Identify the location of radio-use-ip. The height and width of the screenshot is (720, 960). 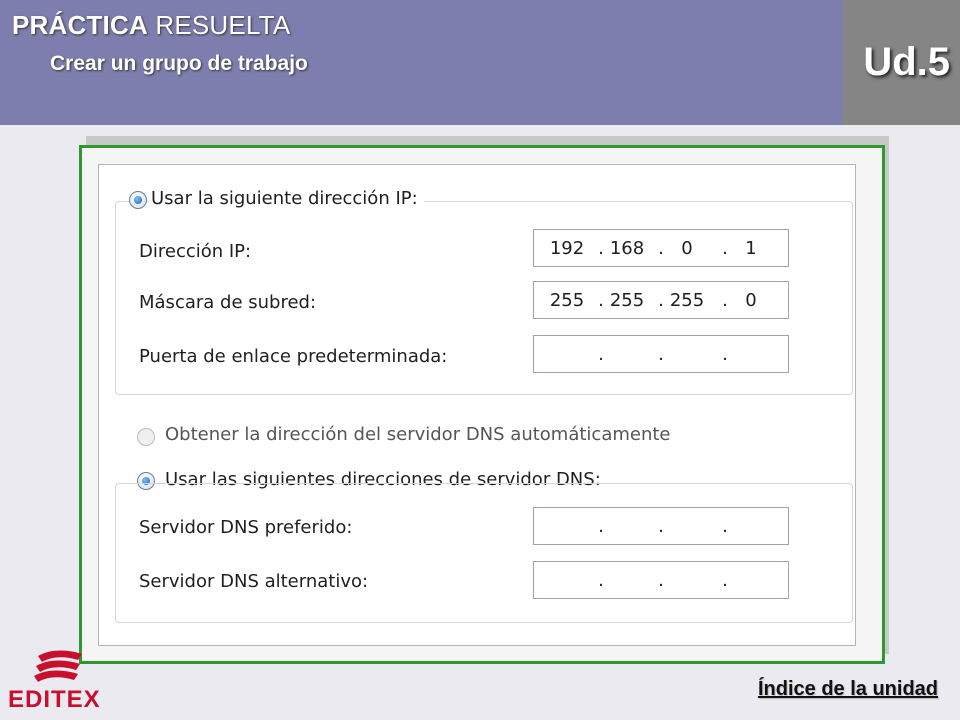
(138, 200).